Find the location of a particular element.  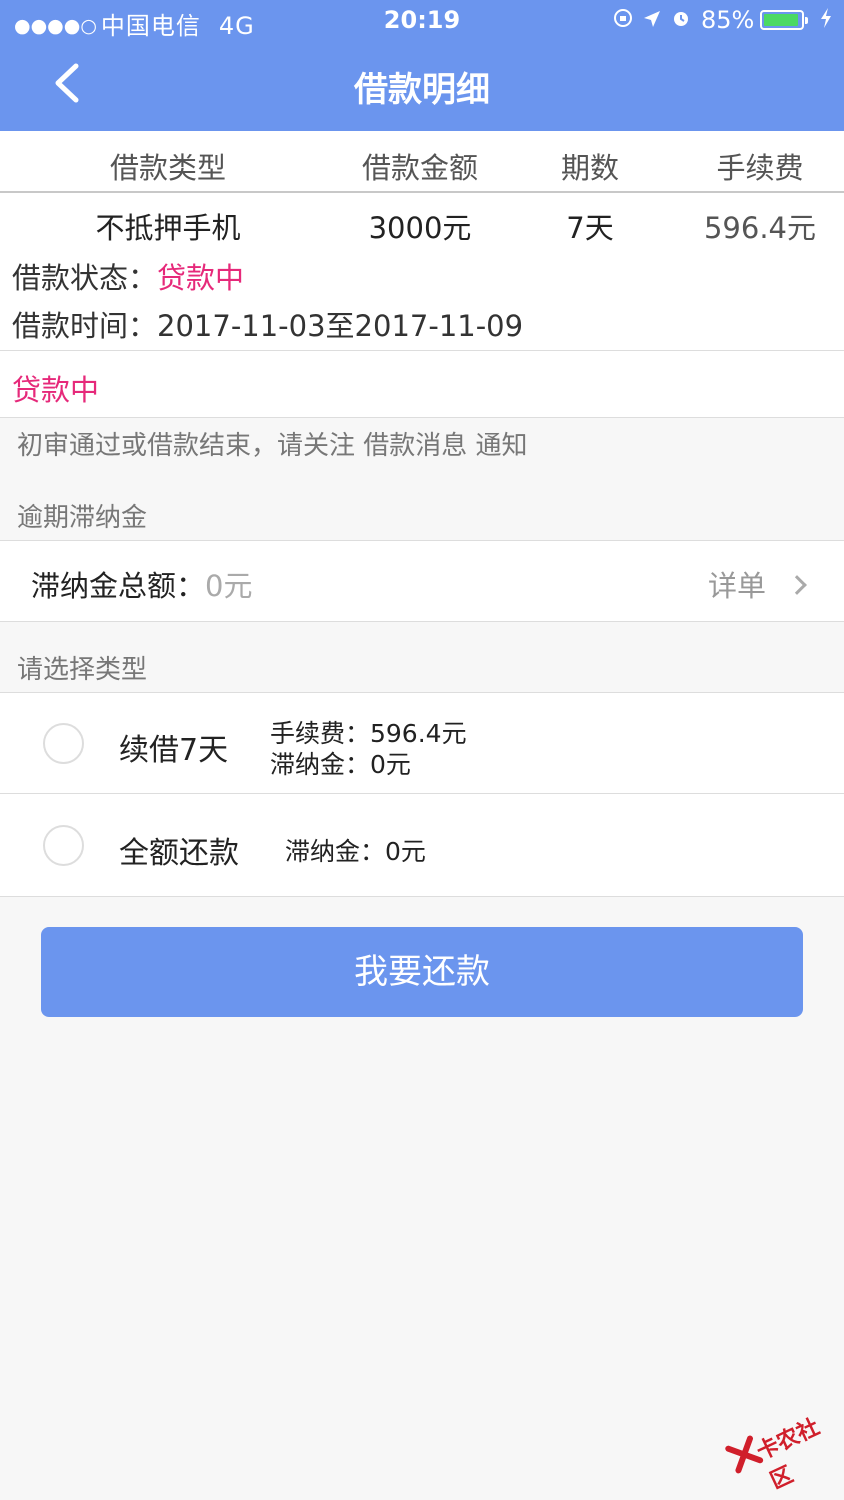

option-renew: 续借7天 手续费：596.4元 滞纳金：0元 is located at coordinates (422, 743).